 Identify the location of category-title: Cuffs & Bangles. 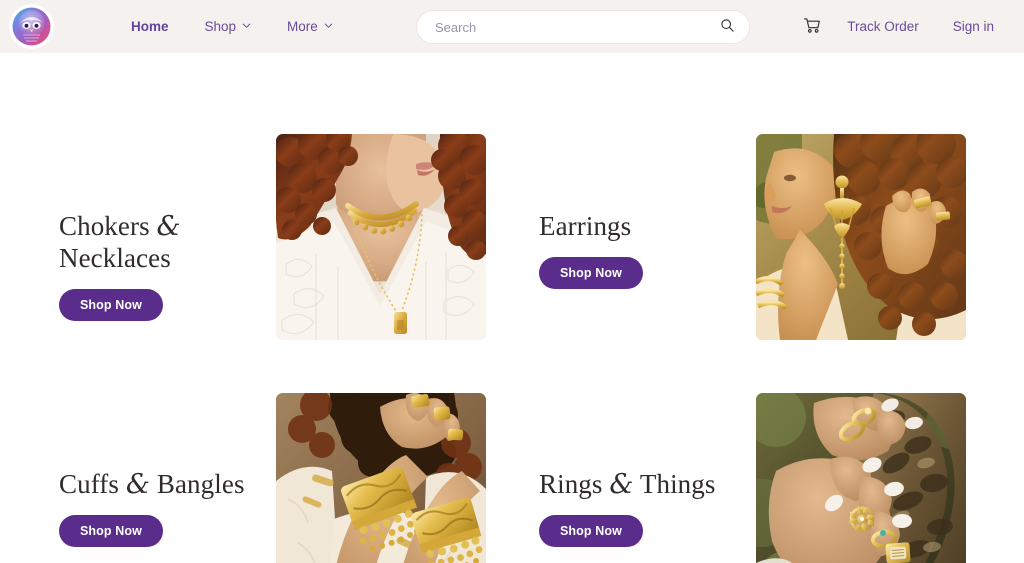
(174, 485).